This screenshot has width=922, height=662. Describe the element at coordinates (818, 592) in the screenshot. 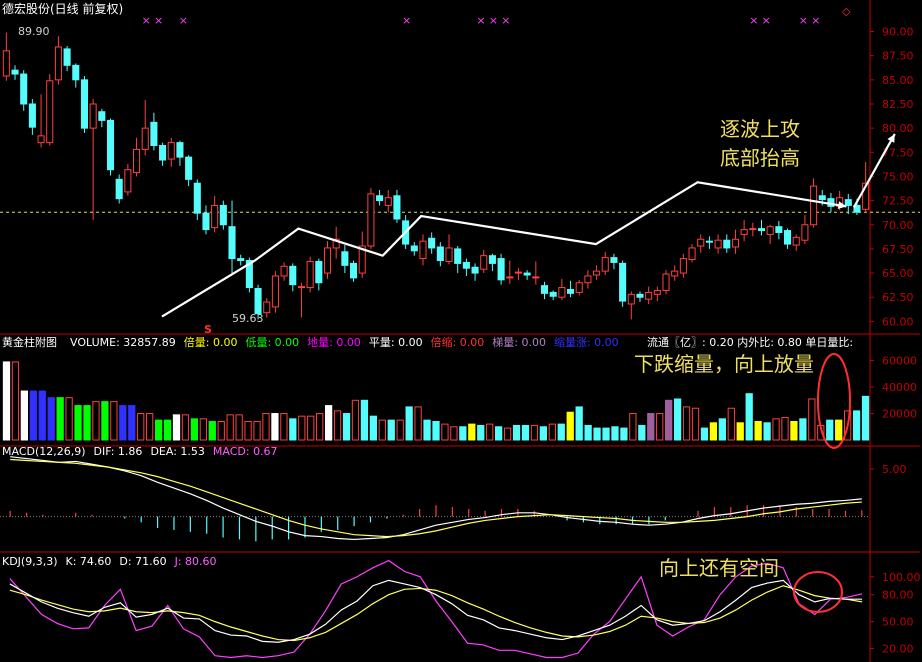

I see `kdj-circle` at that location.